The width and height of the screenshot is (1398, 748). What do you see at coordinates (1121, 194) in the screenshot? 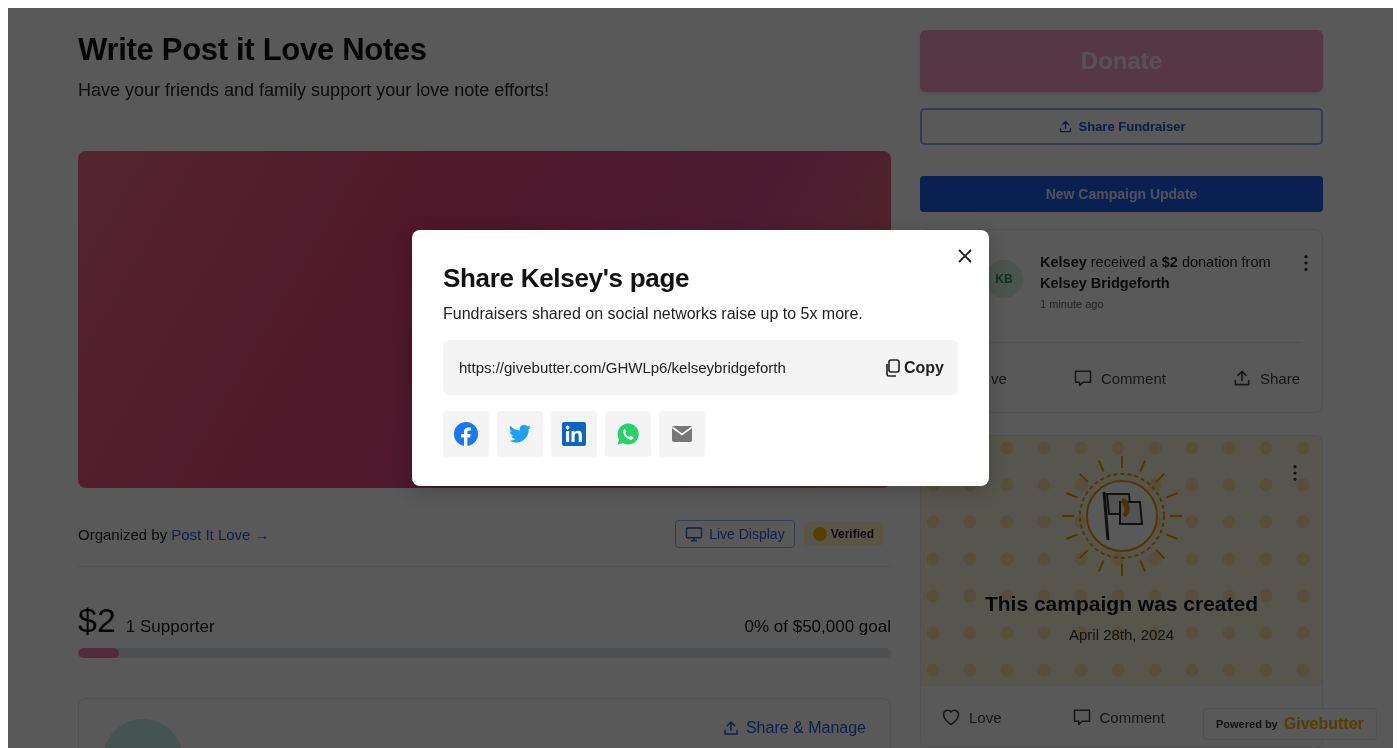
I see `new-update-button: New Campaign Update` at bounding box center [1121, 194].